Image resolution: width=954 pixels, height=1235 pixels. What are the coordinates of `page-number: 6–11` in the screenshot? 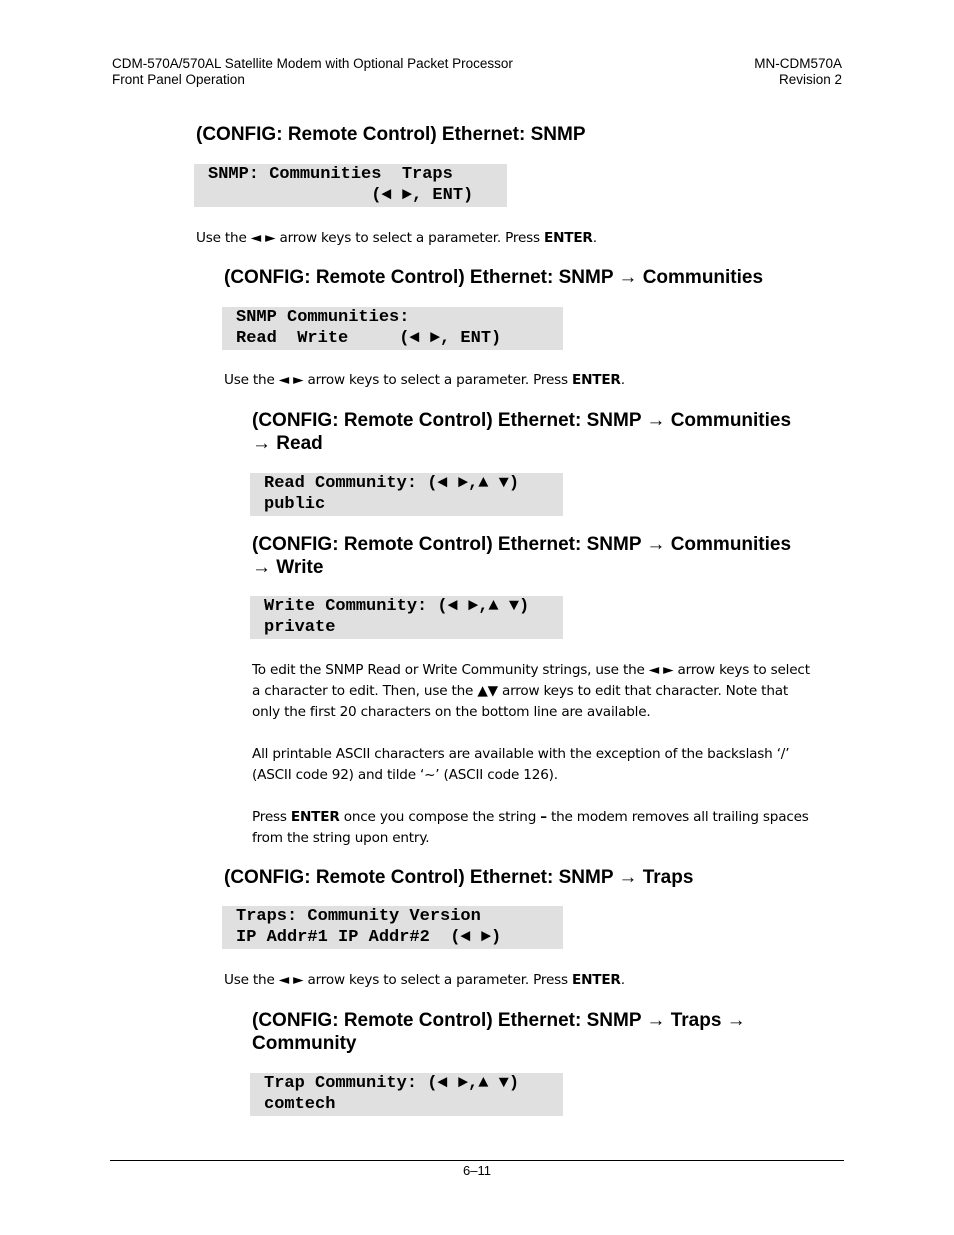 It's located at (477, 1170).